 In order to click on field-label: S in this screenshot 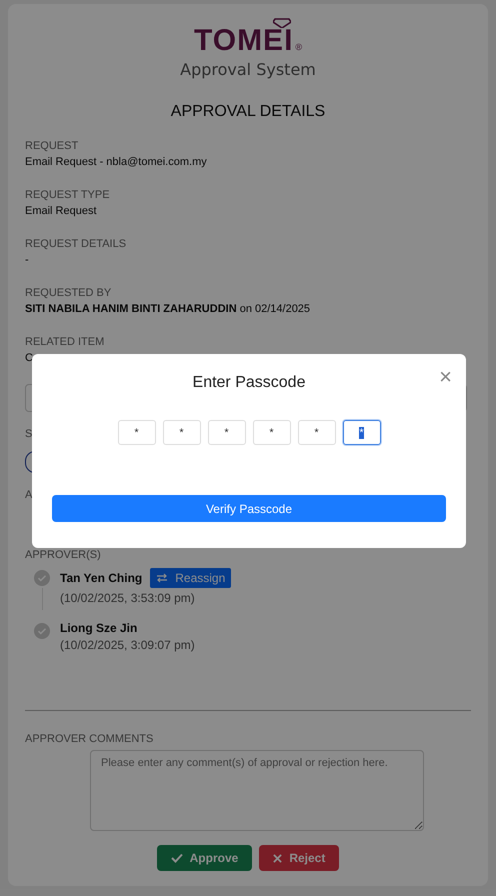, I will do `click(28, 434)`.